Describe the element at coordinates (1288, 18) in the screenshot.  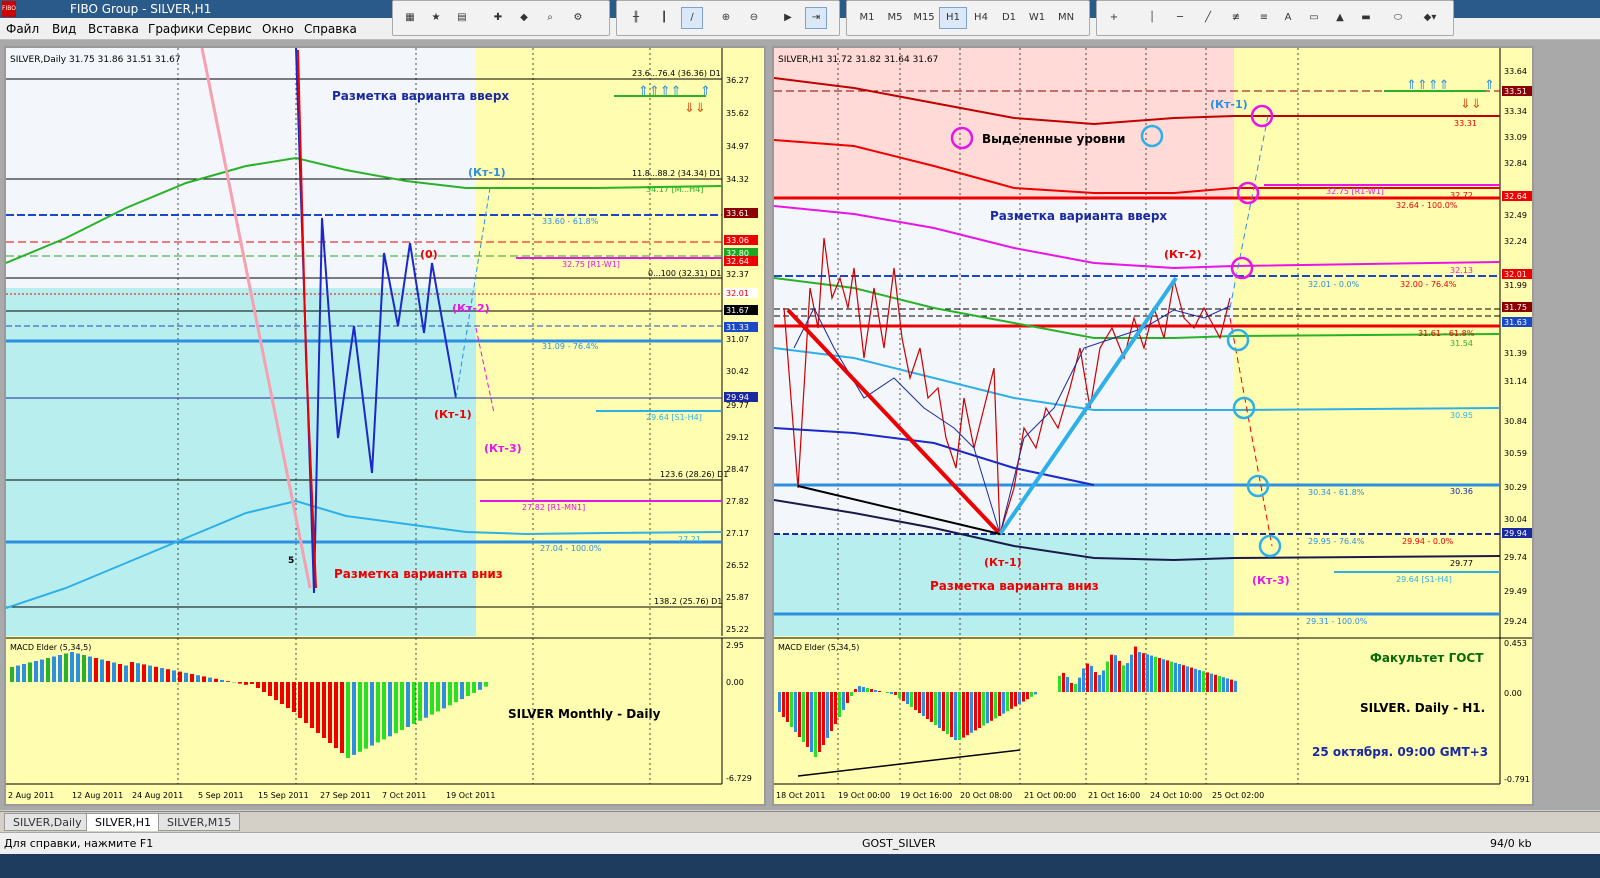
I see `text-tool-icon: A` at that location.